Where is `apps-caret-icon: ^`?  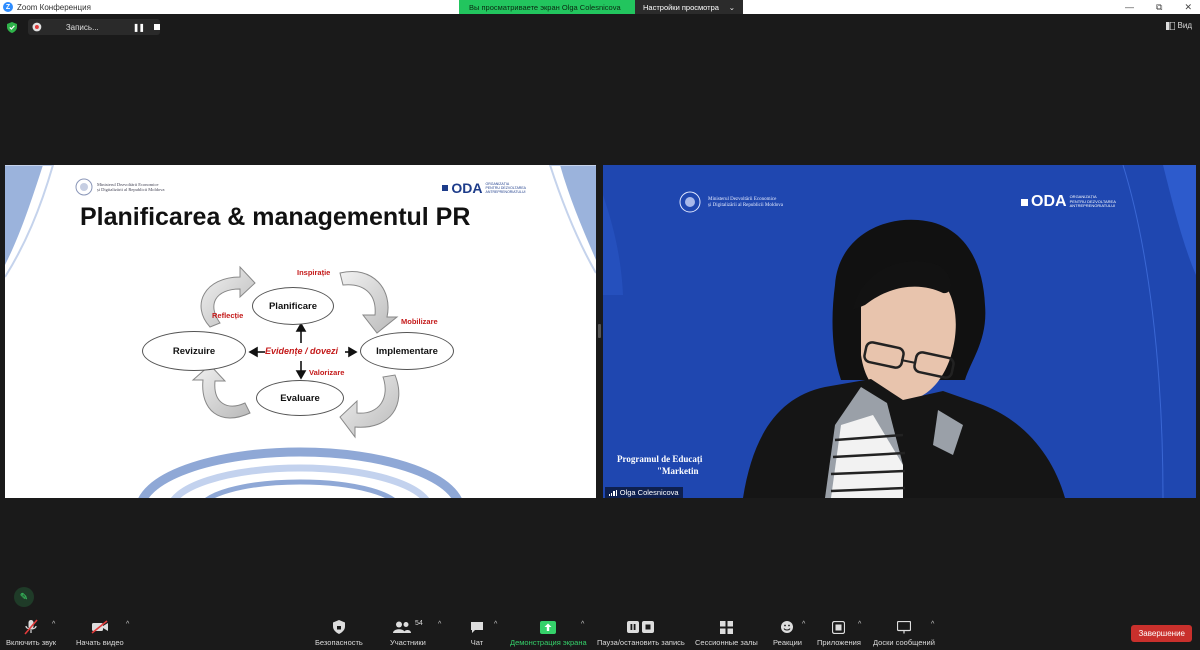 apps-caret-icon: ^ is located at coordinates (859, 624).